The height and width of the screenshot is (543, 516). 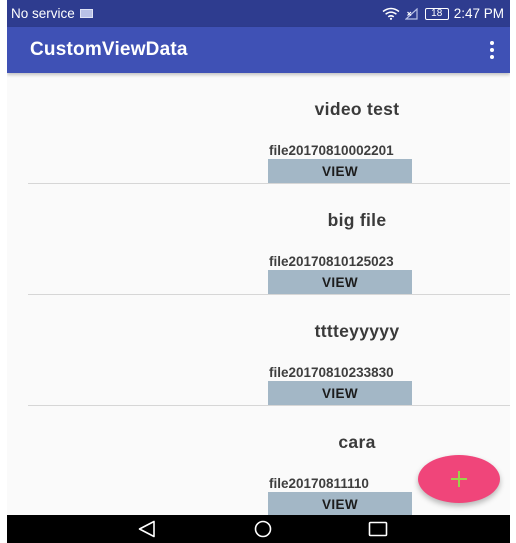 What do you see at coordinates (109, 49) in the screenshot?
I see `app-title: CustomViewData` at bounding box center [109, 49].